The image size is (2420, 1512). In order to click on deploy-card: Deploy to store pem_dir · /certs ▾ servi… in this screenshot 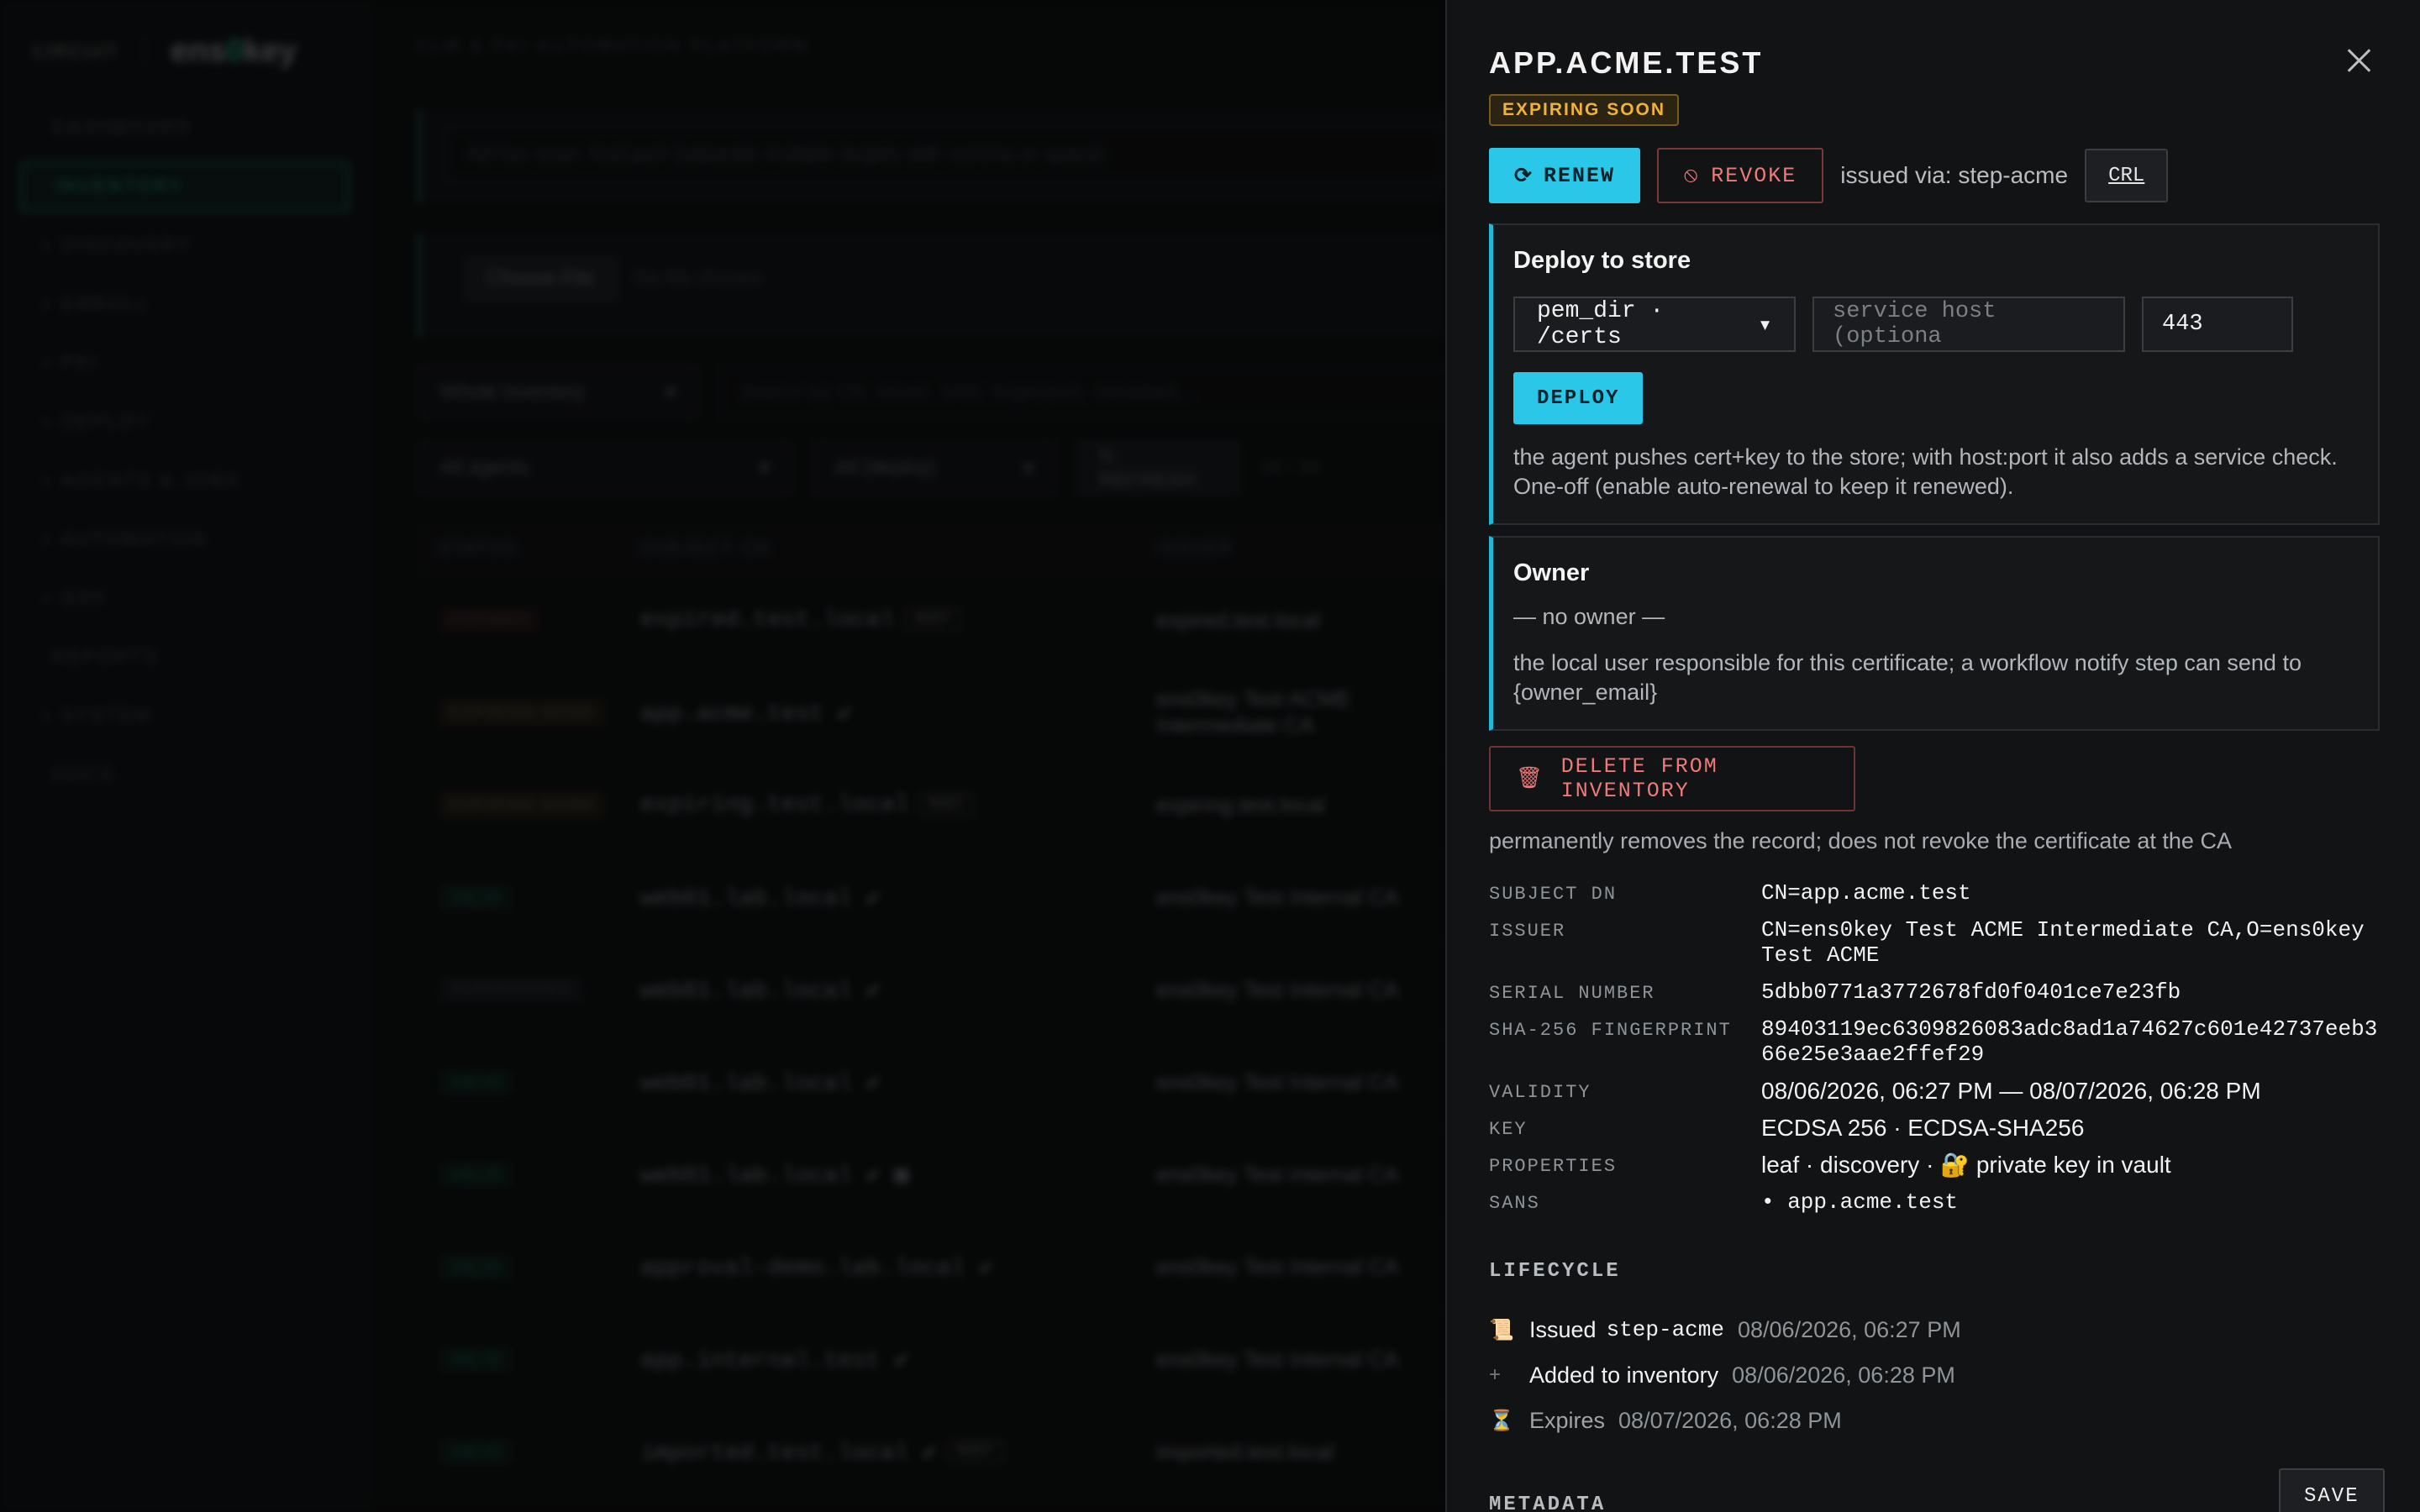, I will do `click(1934, 374)`.